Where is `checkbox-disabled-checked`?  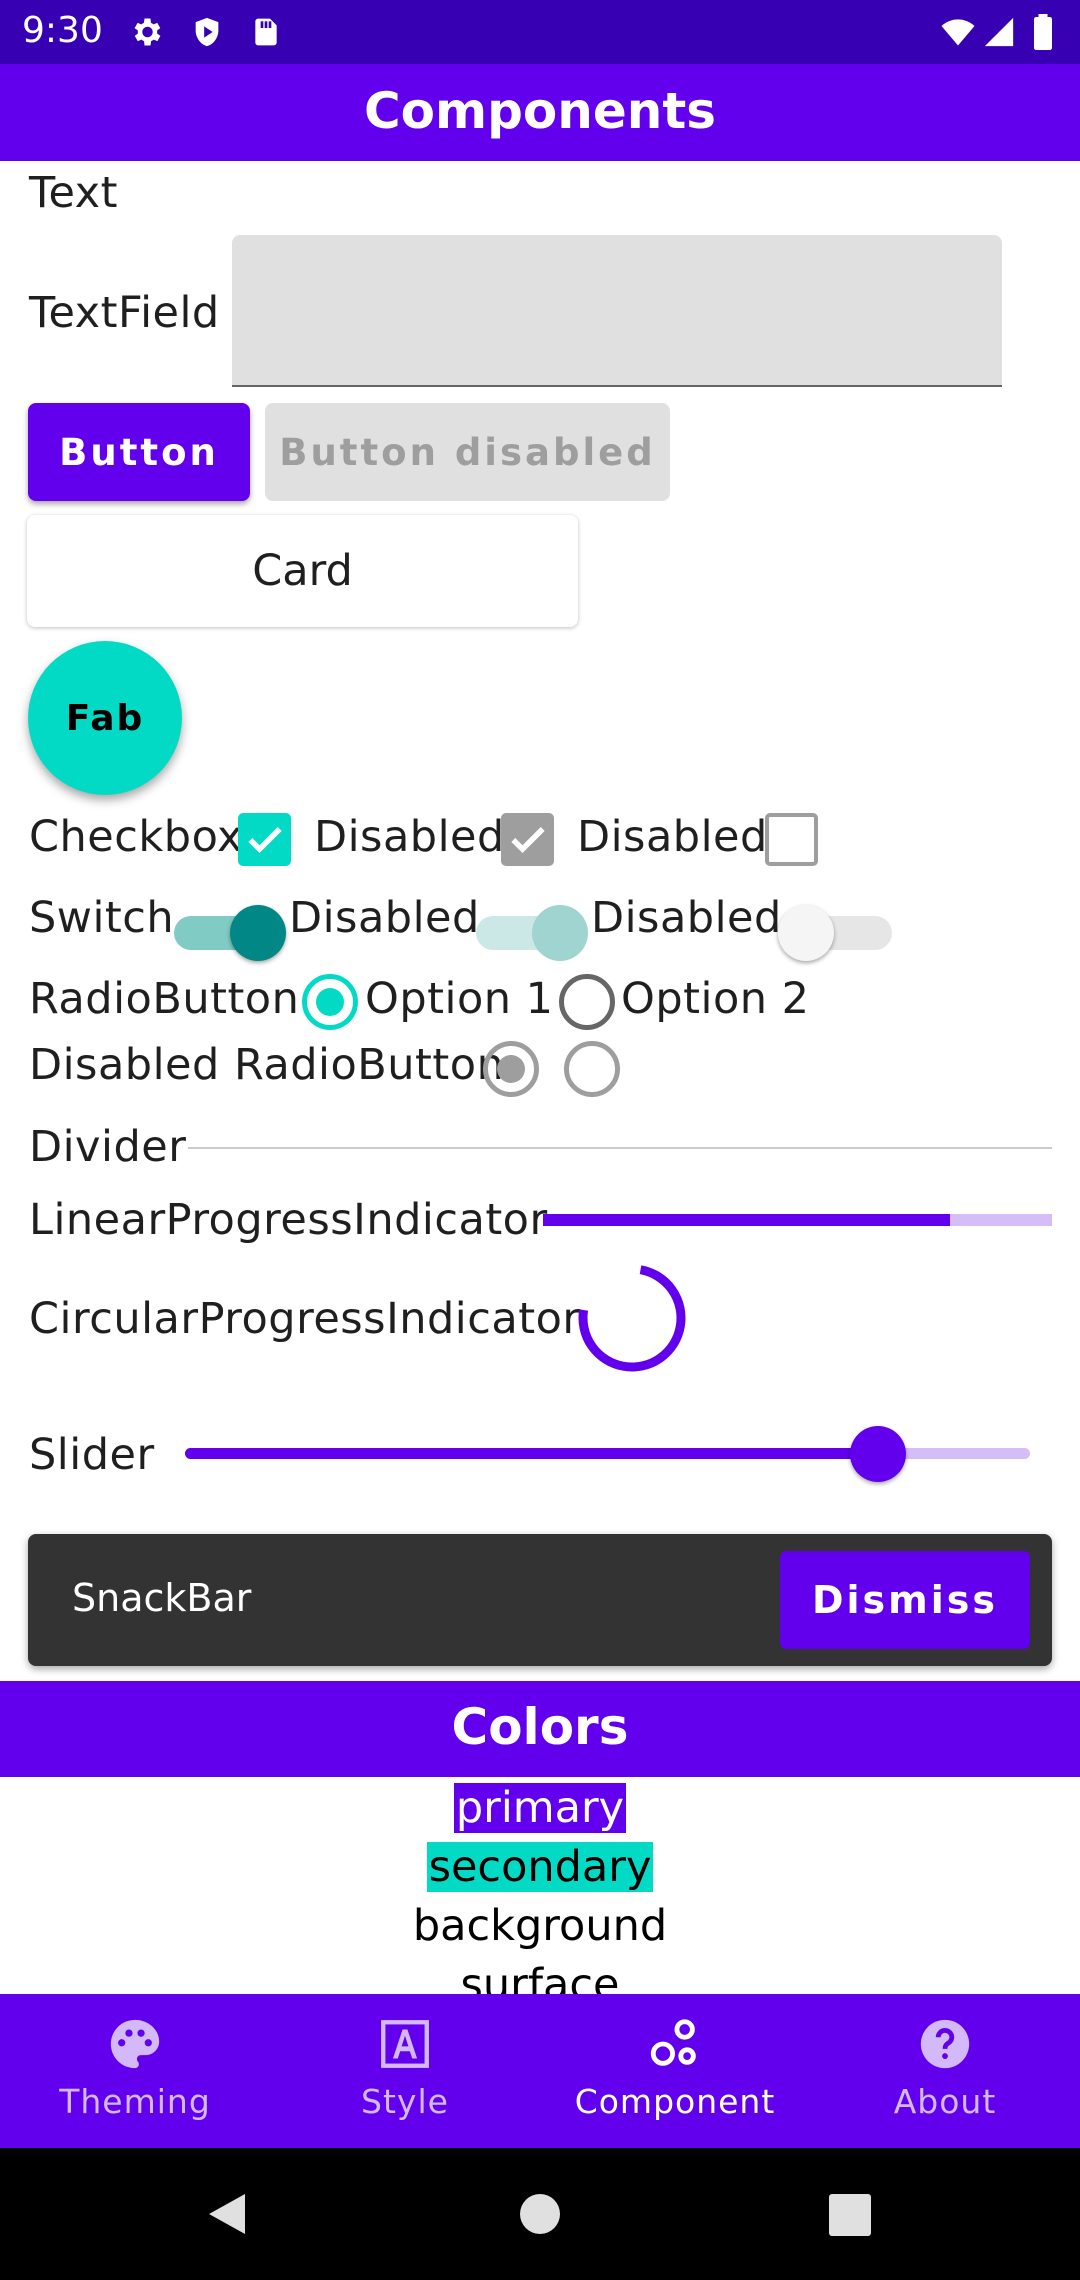 checkbox-disabled-checked is located at coordinates (527, 839).